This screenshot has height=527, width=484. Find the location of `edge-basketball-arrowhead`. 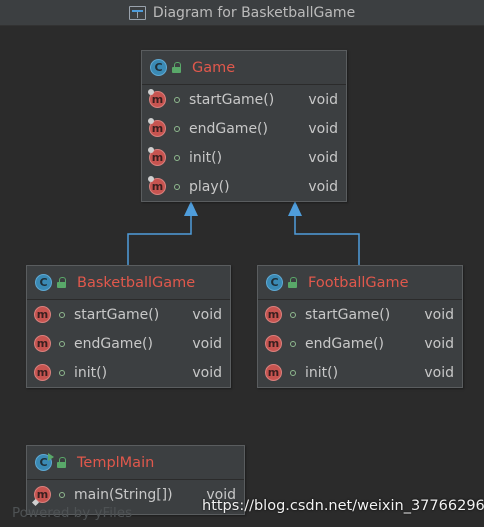

edge-basketball-arrowhead is located at coordinates (191, 208).